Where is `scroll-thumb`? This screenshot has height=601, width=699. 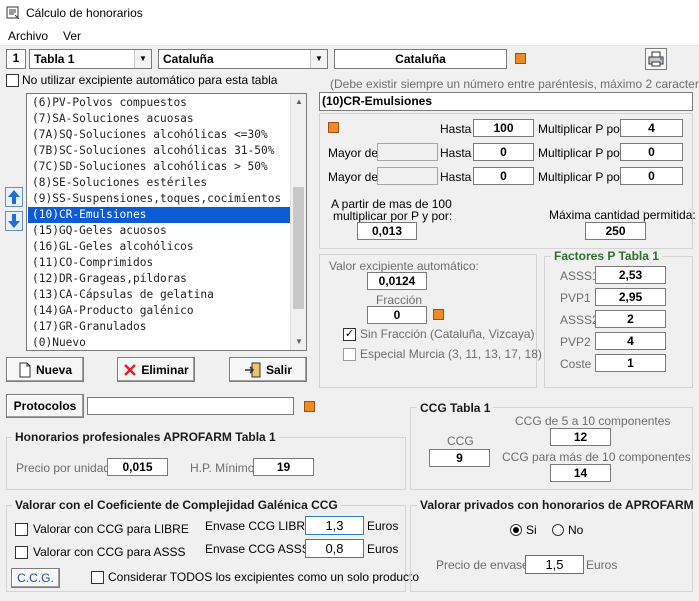
scroll-thumb is located at coordinates (298, 248).